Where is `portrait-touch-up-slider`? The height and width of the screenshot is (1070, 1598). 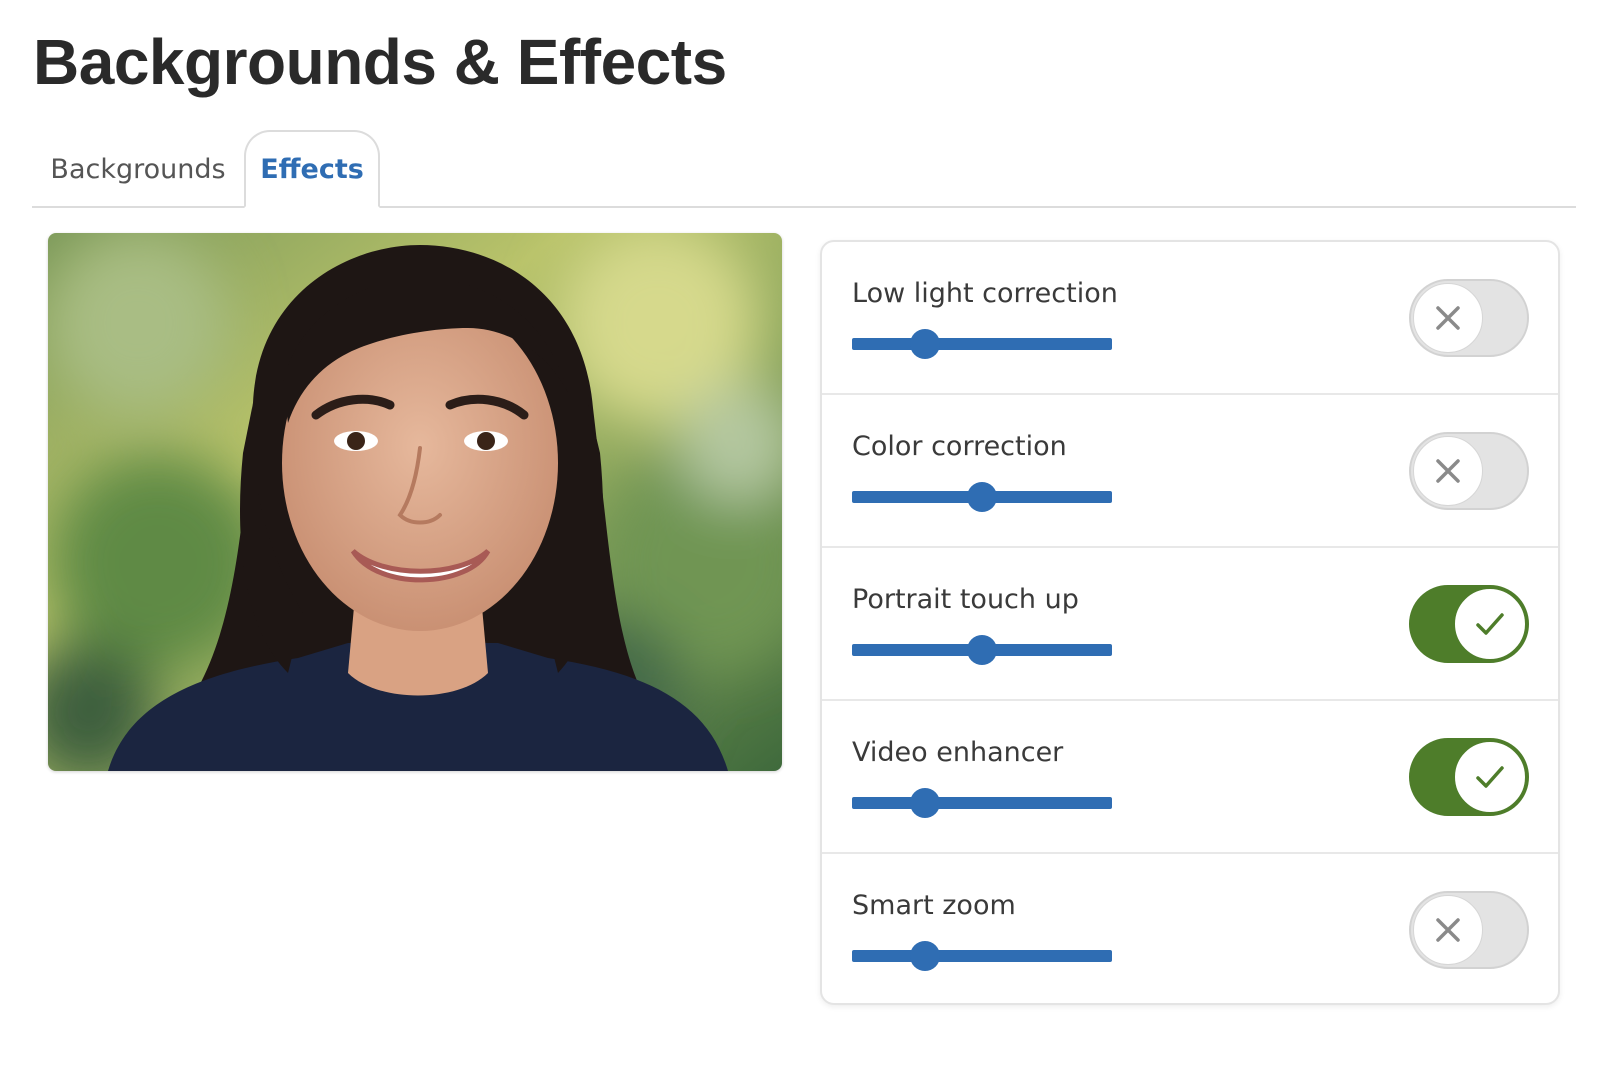 portrait-touch-up-slider is located at coordinates (982, 650).